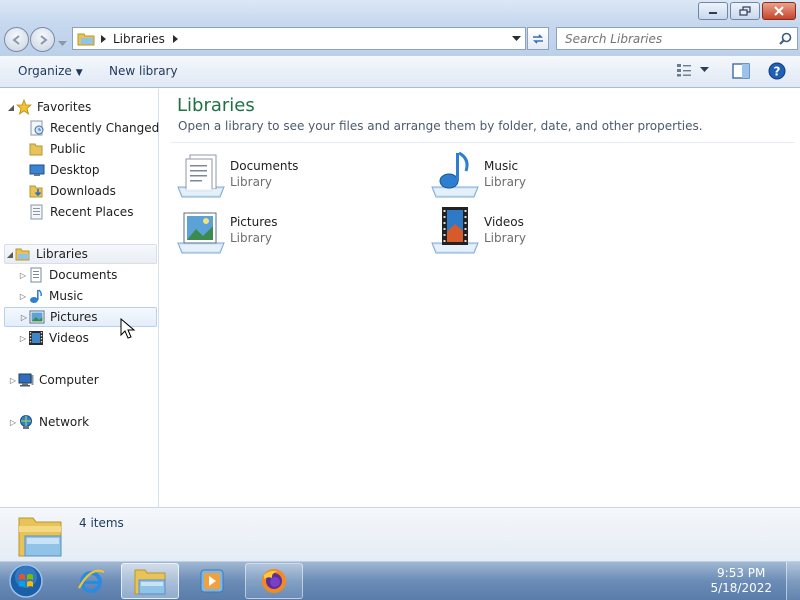  Describe the element at coordinates (36, 296) in the screenshot. I see `music-note-icon` at that location.